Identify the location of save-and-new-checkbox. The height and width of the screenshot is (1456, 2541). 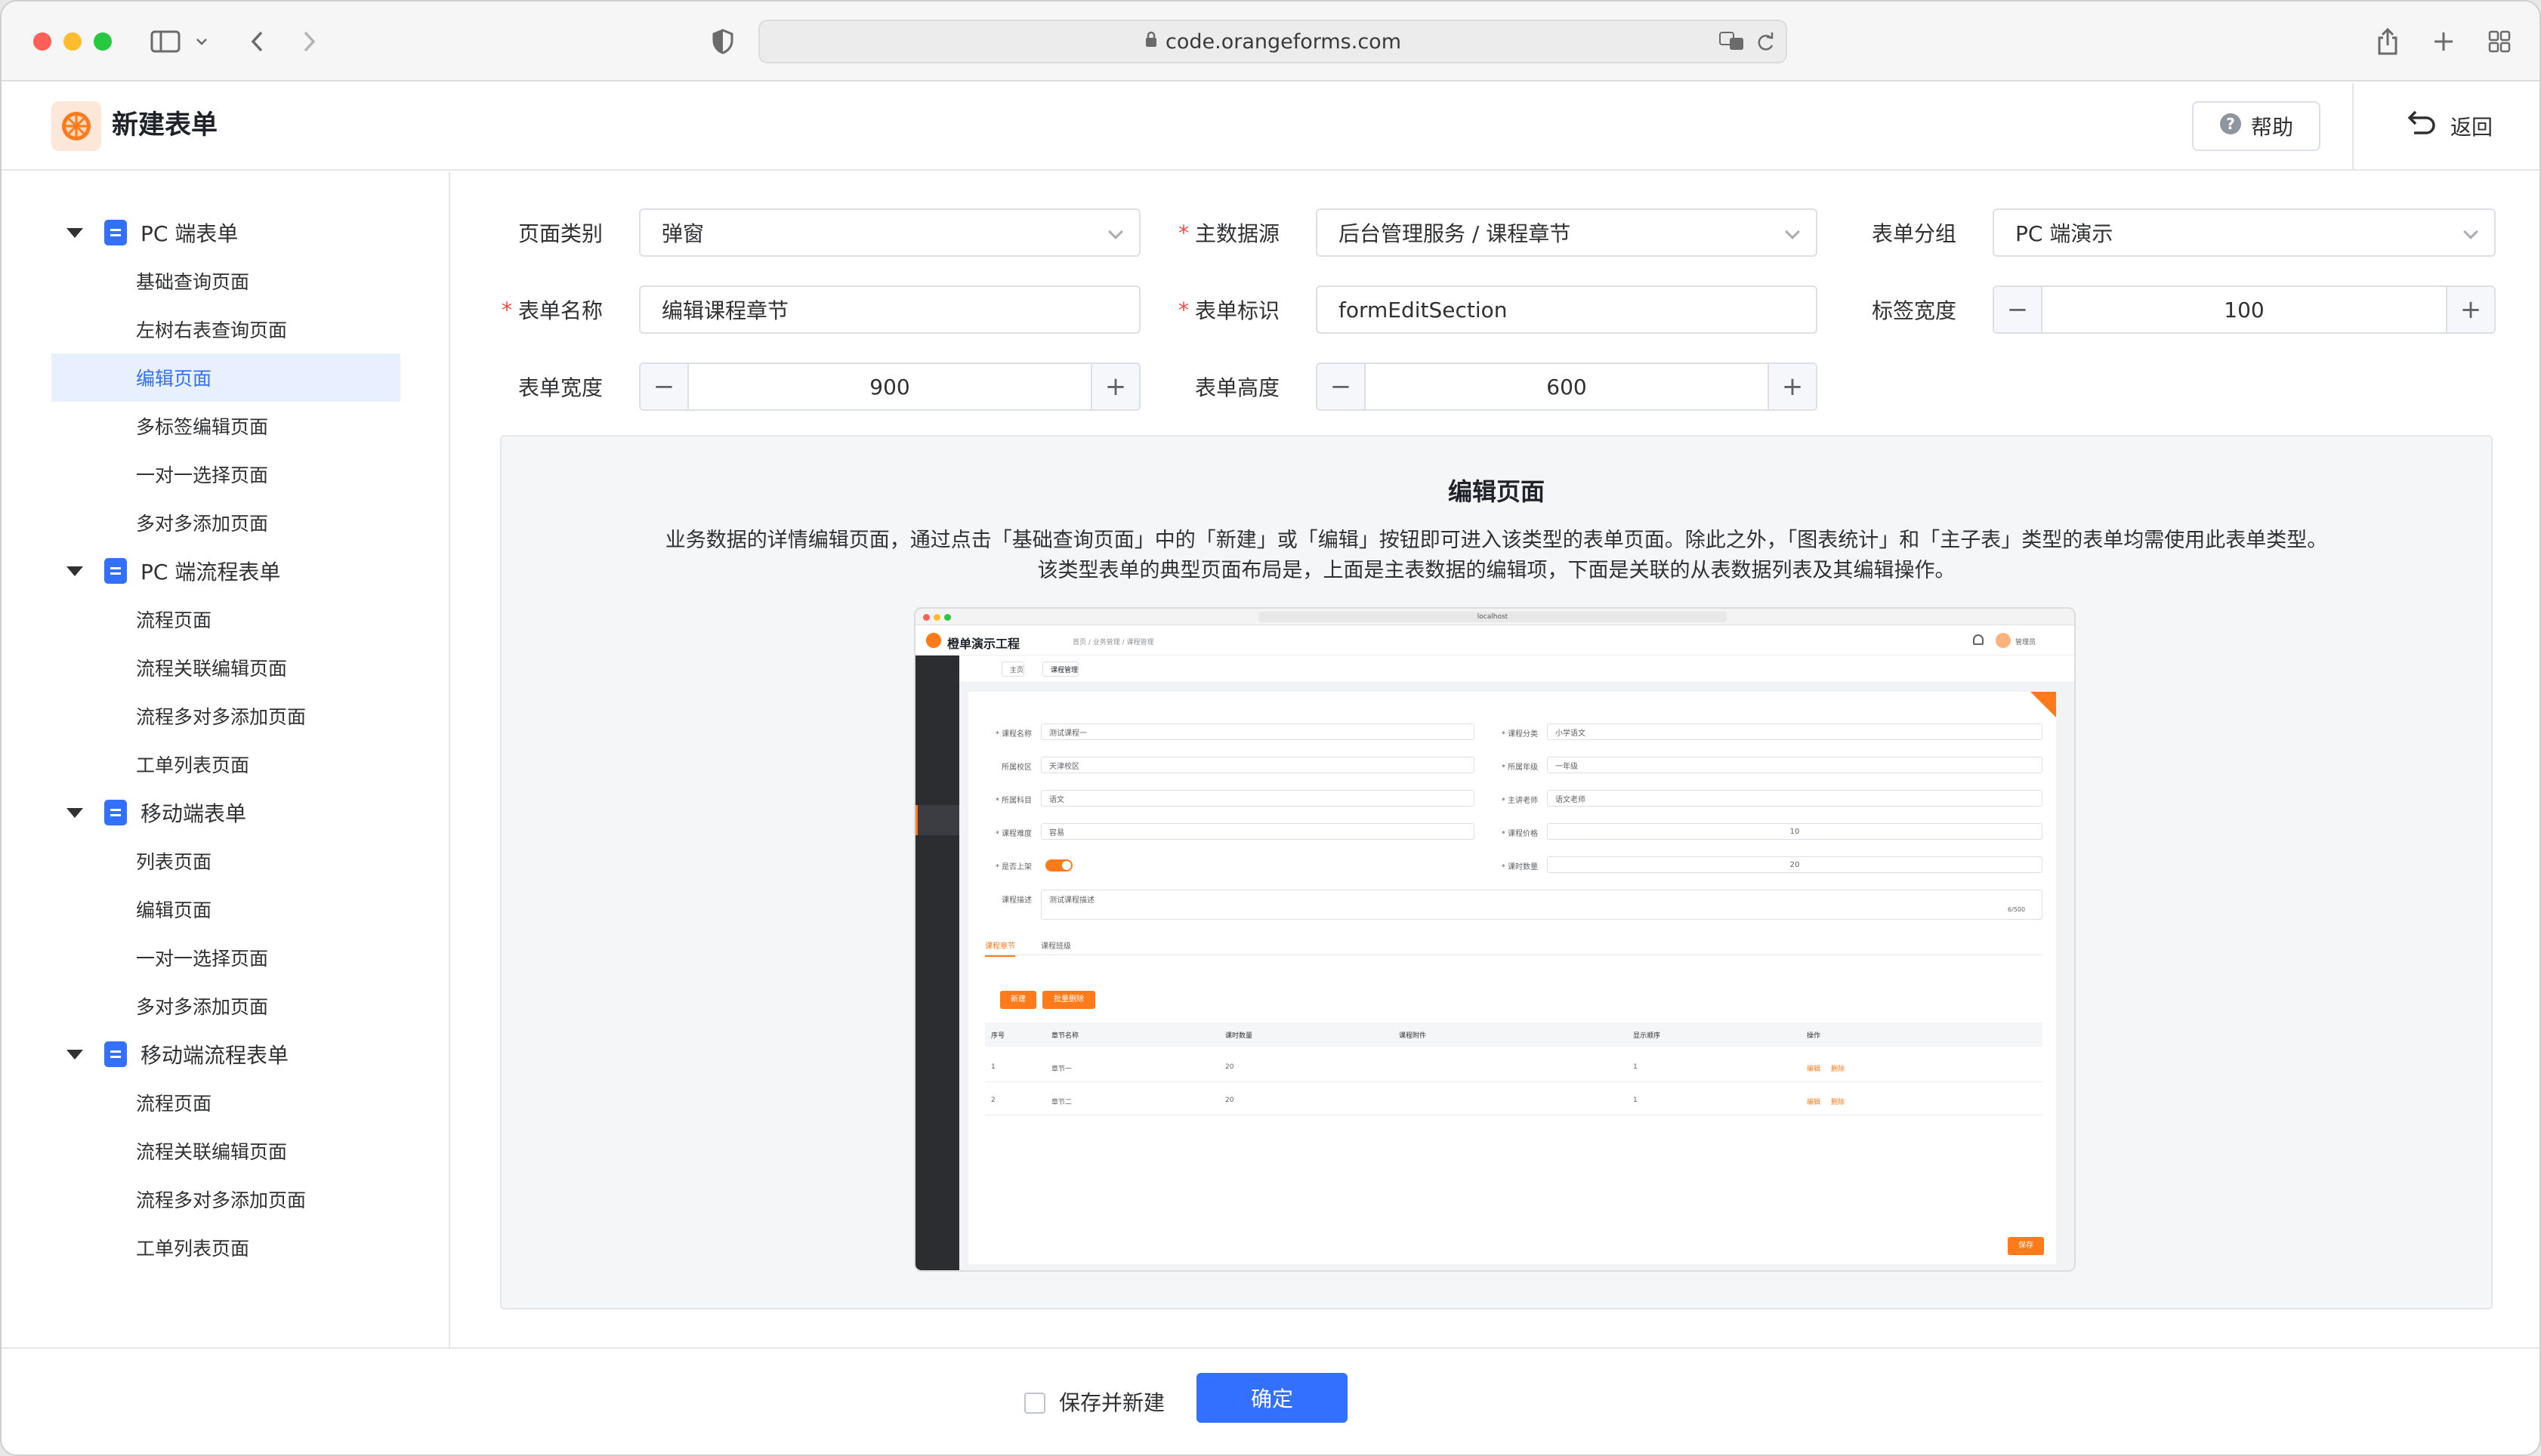
(1034, 1403).